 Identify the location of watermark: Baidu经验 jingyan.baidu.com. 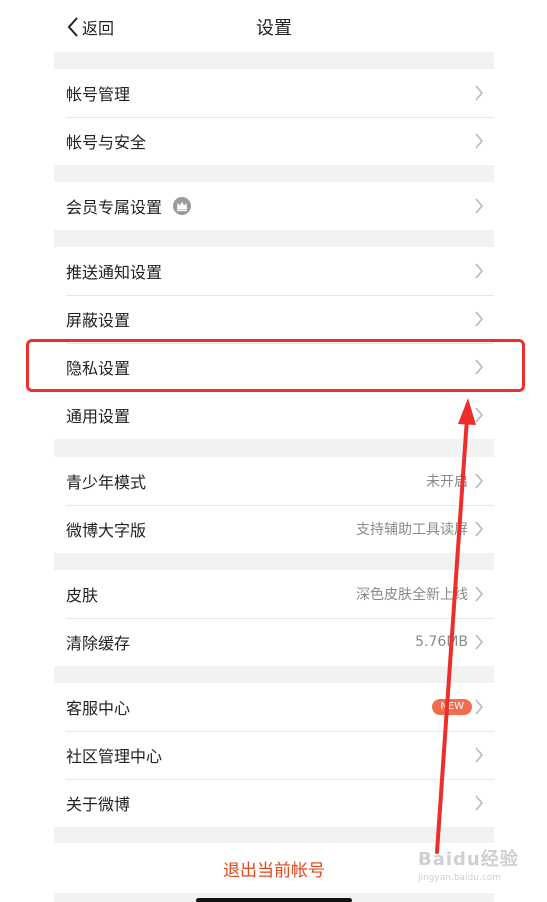
(468, 864).